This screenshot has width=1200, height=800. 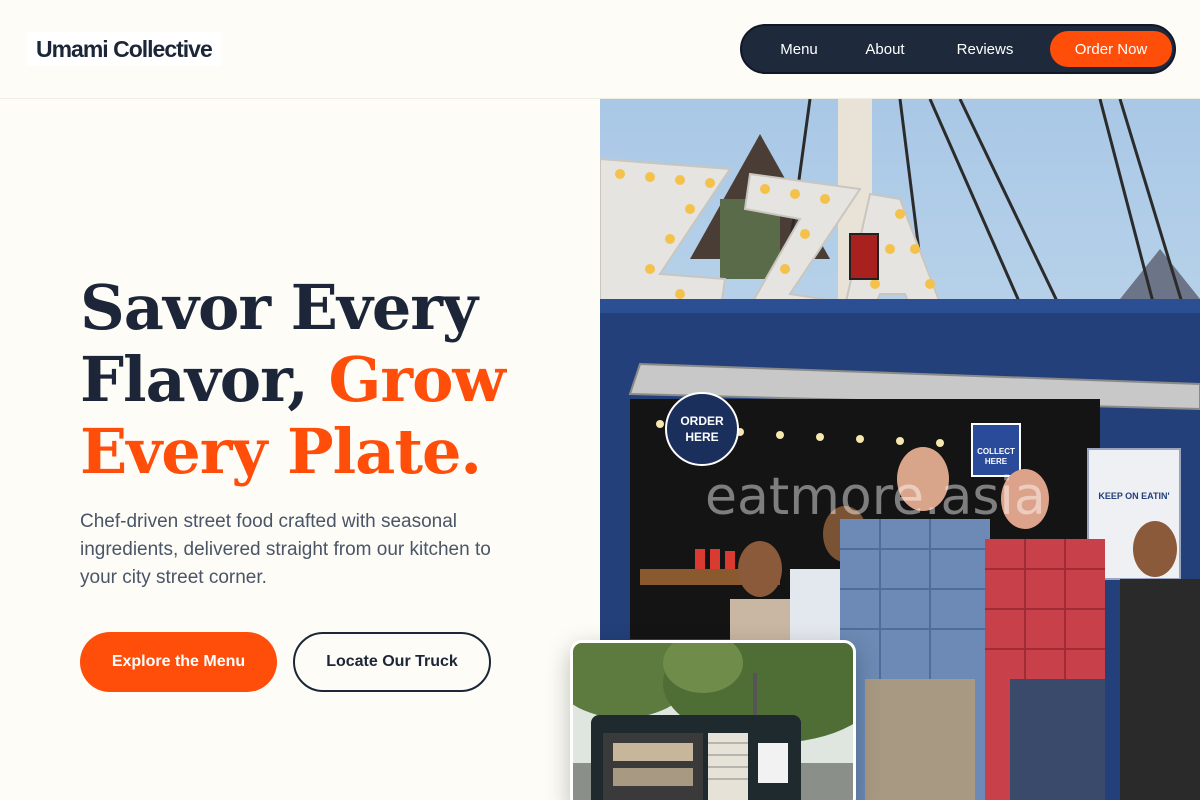 I want to click on headline-line-2: Flavor,, so click(x=194, y=379).